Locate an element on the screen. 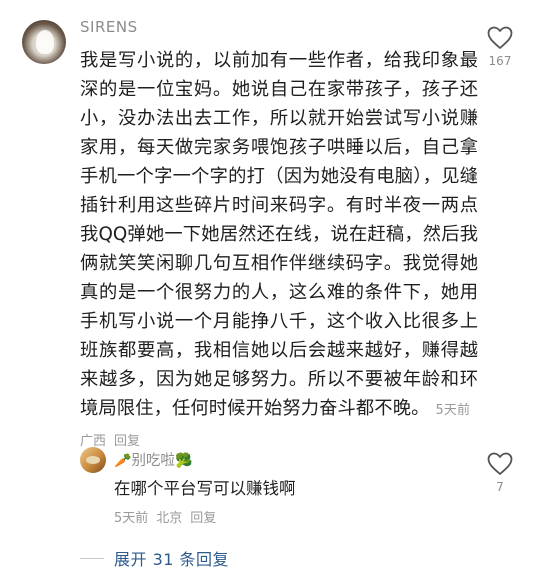  comment-username: SIRENS is located at coordinates (109, 27).